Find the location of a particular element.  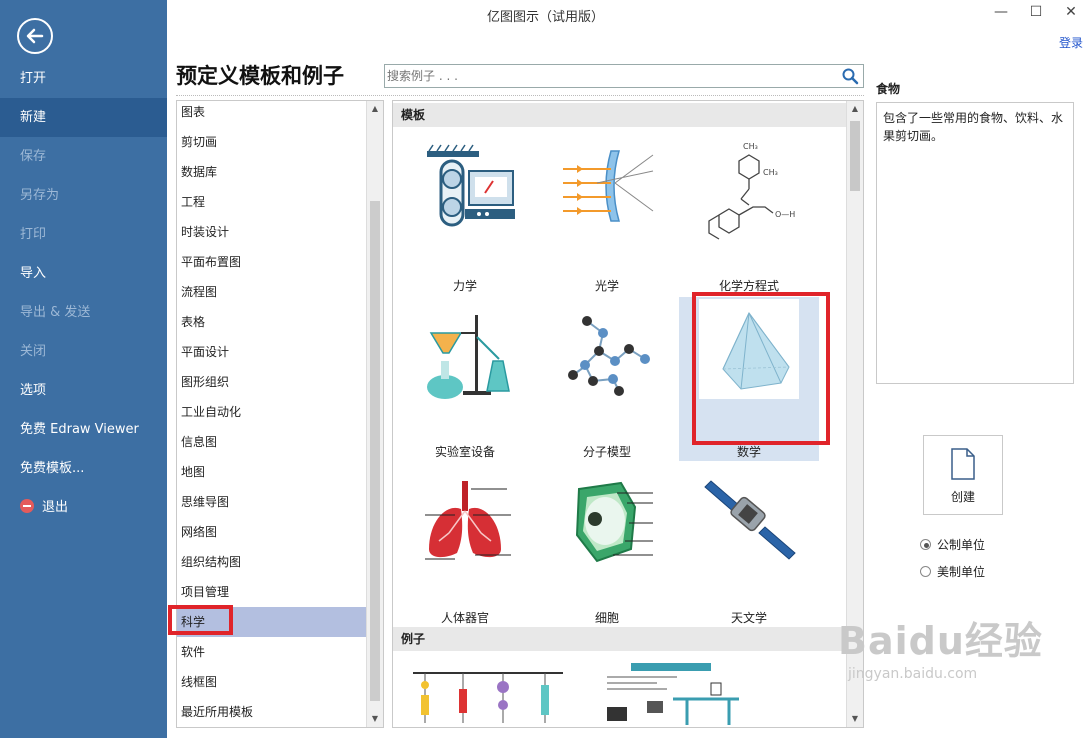

template-label: 光学 is located at coordinates (606, 286).